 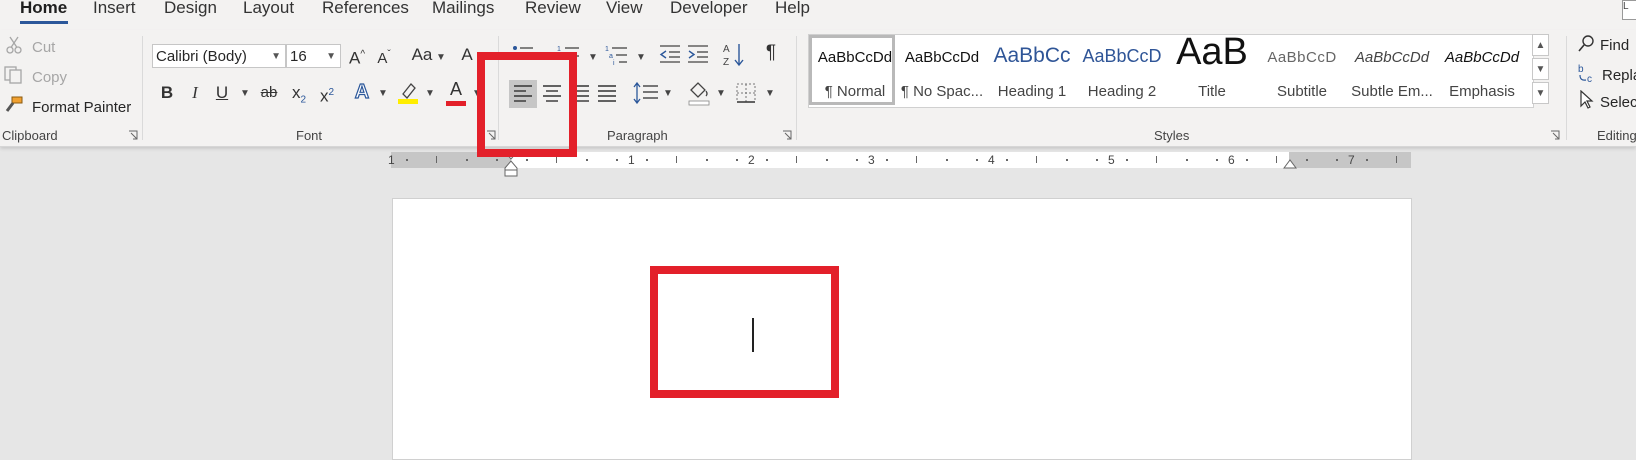 What do you see at coordinates (43, 9) in the screenshot?
I see `tab-home: Home` at bounding box center [43, 9].